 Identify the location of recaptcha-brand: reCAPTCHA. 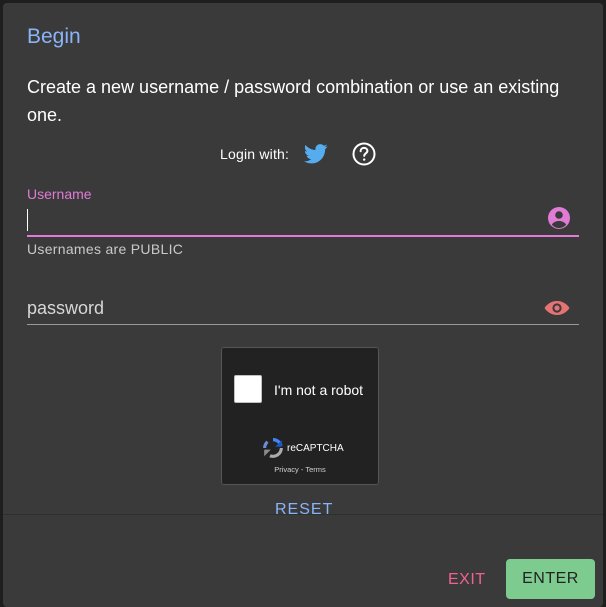
(315, 448).